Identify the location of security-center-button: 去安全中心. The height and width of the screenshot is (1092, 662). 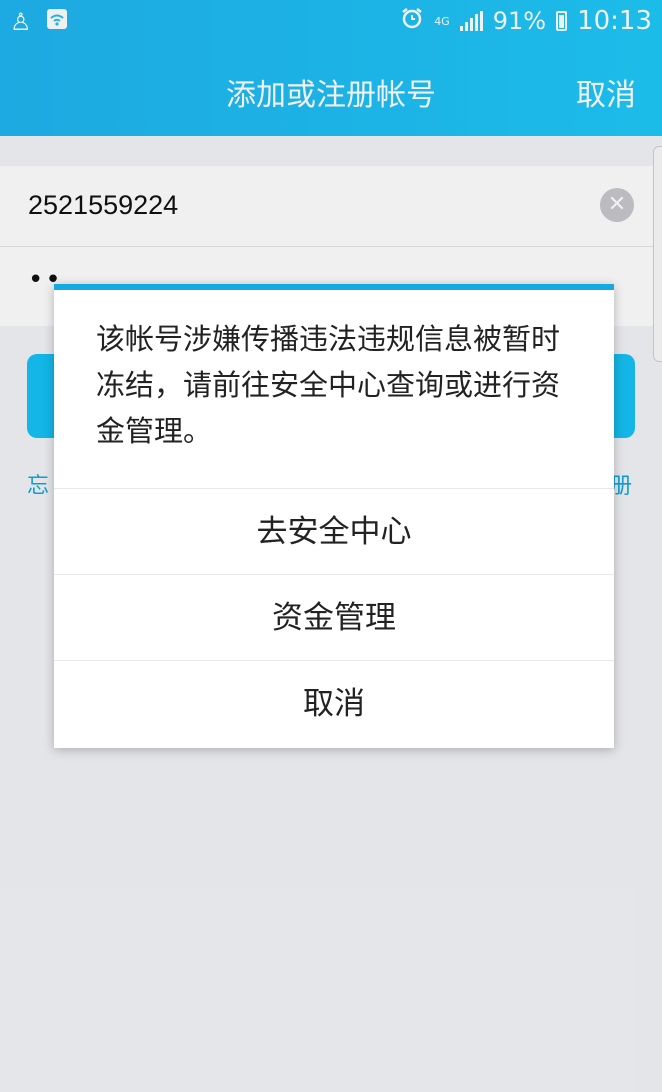
(334, 531).